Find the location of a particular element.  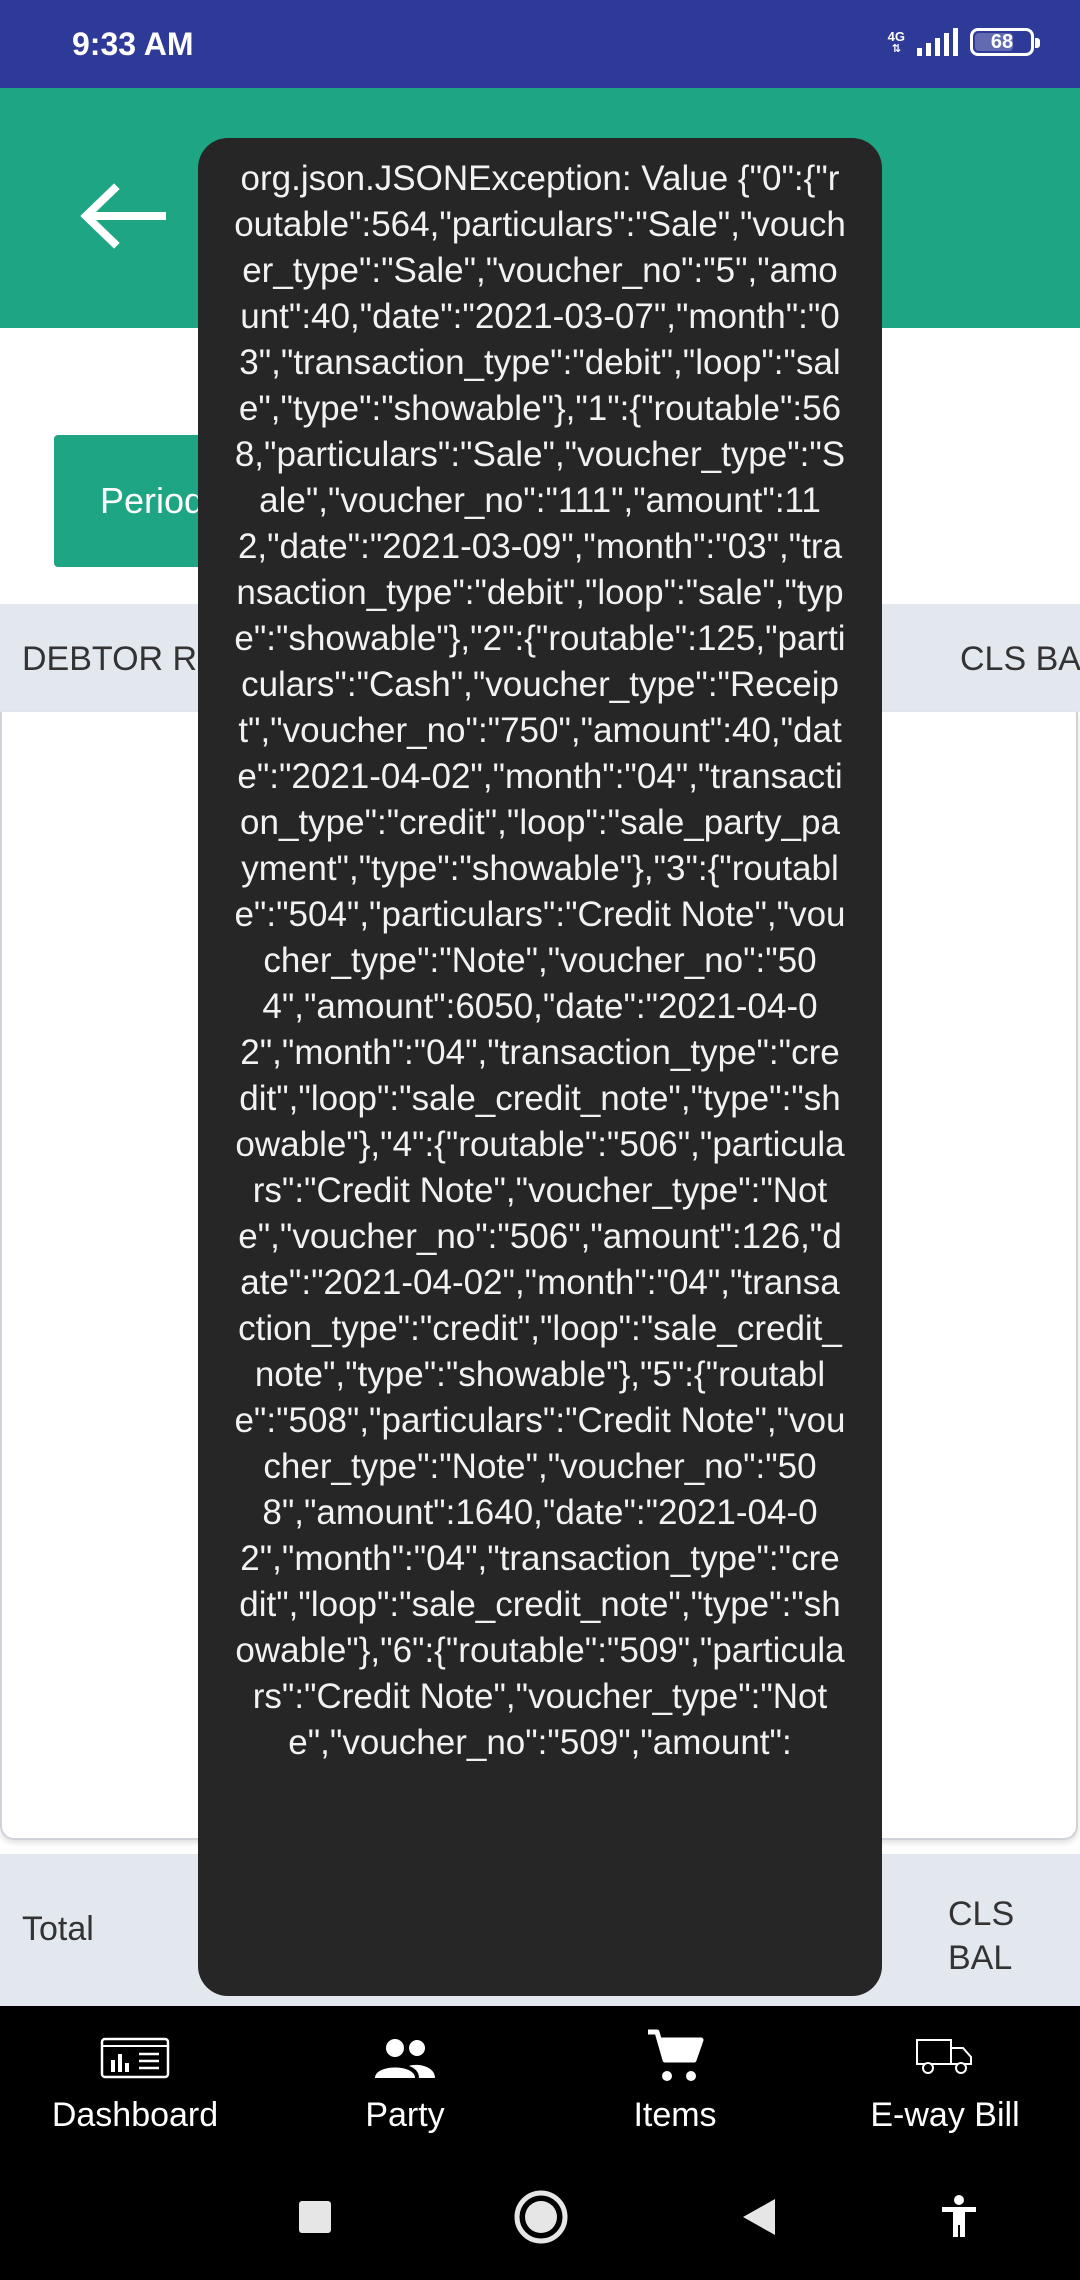

accessibility-button is located at coordinates (959, 2217).